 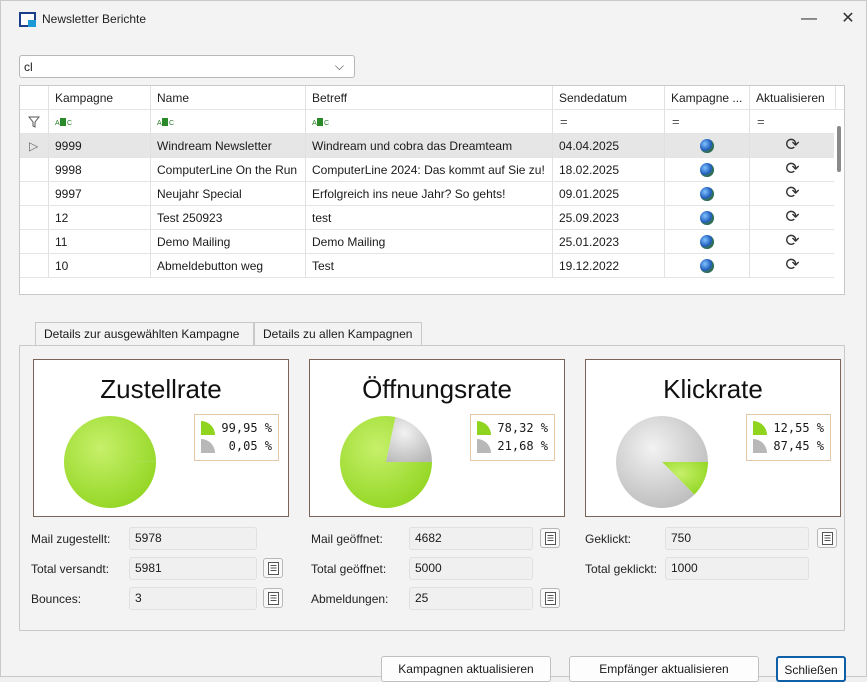 I want to click on cell-sendedatum: 19.12.2022, so click(x=609, y=266).